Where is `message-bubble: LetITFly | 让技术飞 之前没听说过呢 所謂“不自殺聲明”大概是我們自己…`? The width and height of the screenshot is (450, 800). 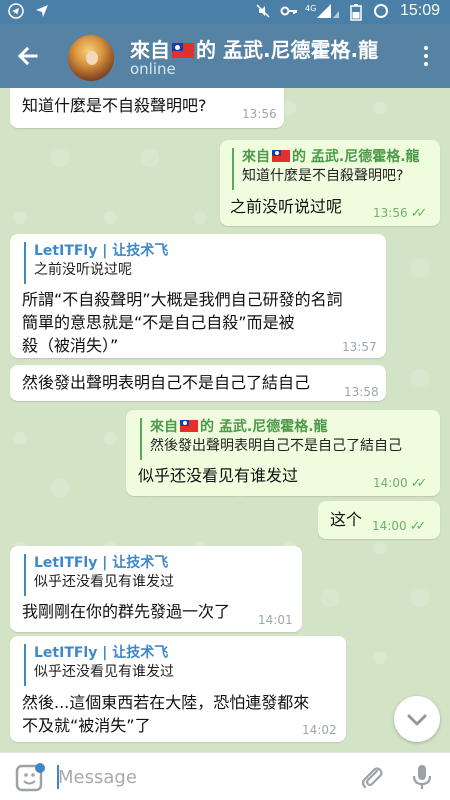
message-bubble: LetITFly | 让技术飞 之前没听说过呢 所謂“不自殺聲明”大概是我們自己… is located at coordinates (198, 296).